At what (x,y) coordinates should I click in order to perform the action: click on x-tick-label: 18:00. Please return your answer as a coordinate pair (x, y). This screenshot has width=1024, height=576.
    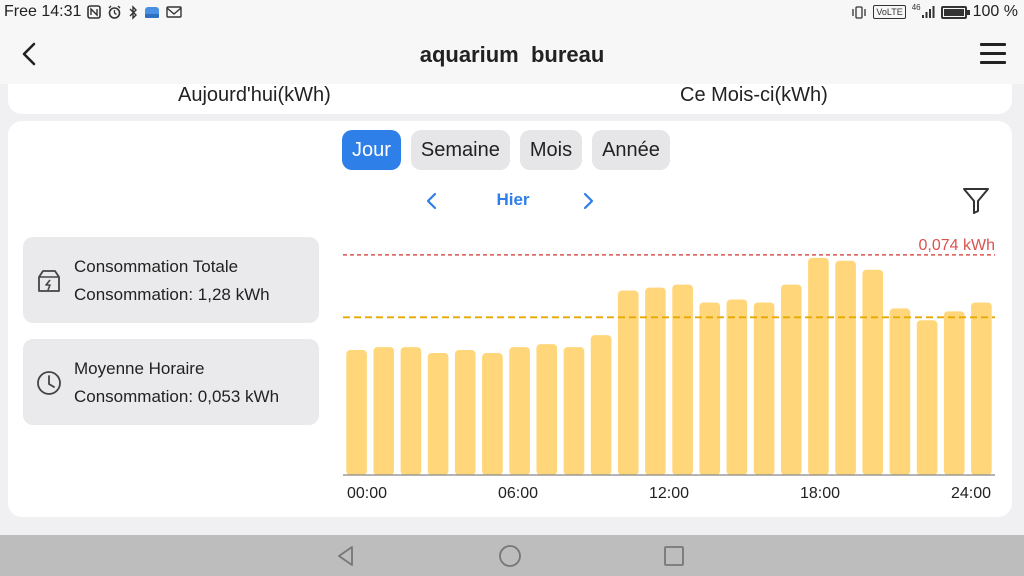
    Looking at the image, I should click on (820, 493).